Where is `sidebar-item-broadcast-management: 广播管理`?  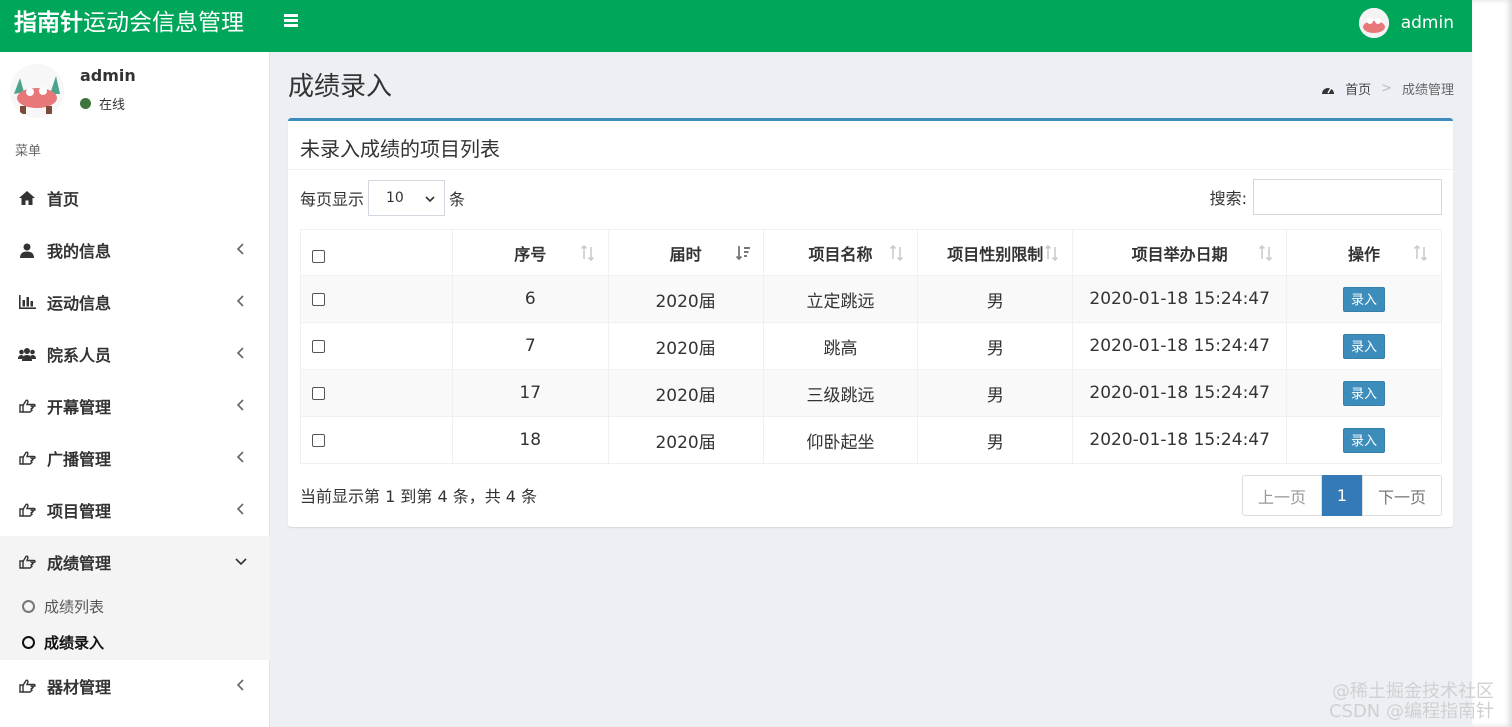 sidebar-item-broadcast-management: 广播管理 is located at coordinates (135, 458).